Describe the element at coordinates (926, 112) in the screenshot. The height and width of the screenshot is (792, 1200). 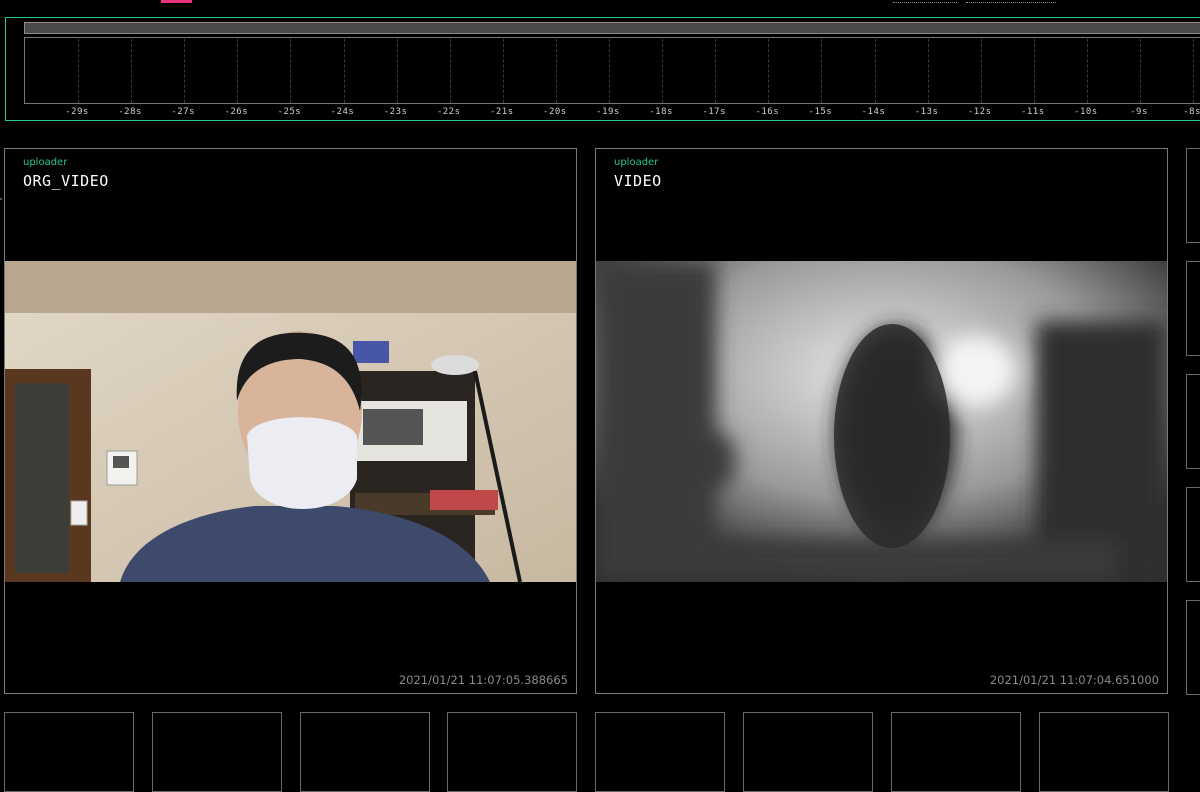
I see `timeline-tick-label: -13s` at that location.